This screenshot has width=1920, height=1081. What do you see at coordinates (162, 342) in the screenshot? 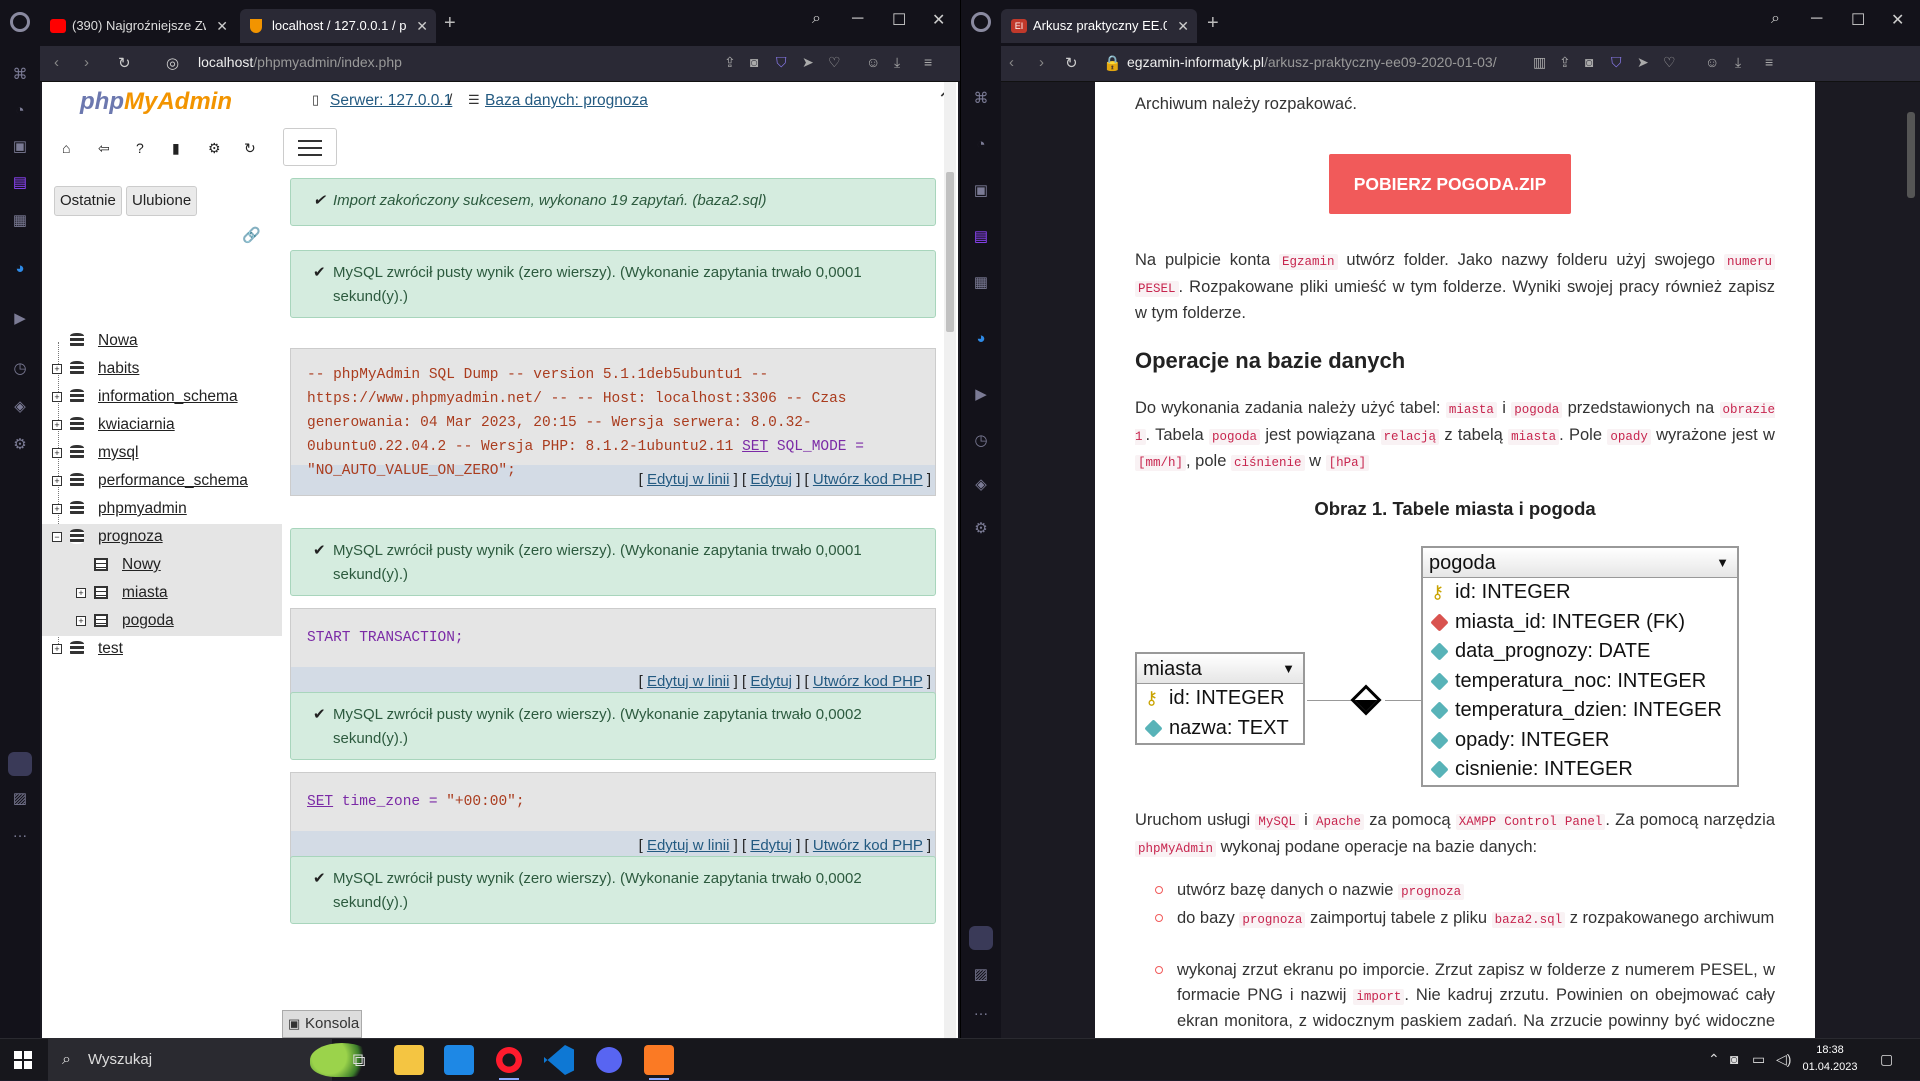
I see `tree-item: Nowa` at bounding box center [162, 342].